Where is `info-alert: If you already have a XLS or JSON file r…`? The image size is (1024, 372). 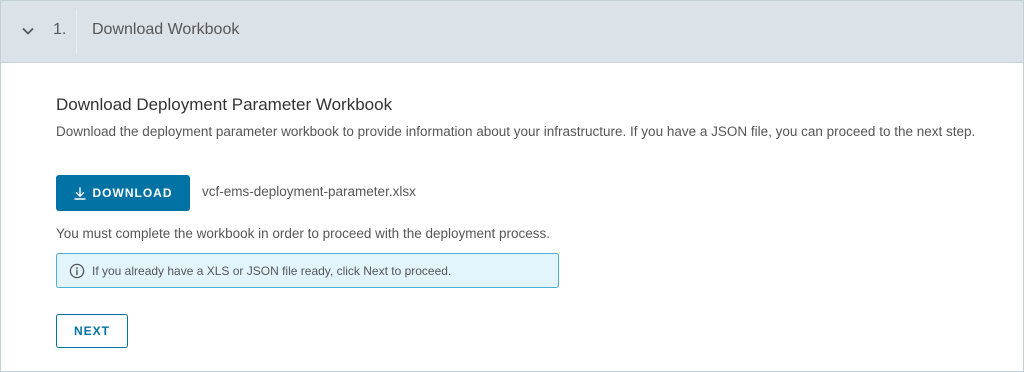
info-alert: If you already have a XLS or JSON file r… is located at coordinates (307, 270).